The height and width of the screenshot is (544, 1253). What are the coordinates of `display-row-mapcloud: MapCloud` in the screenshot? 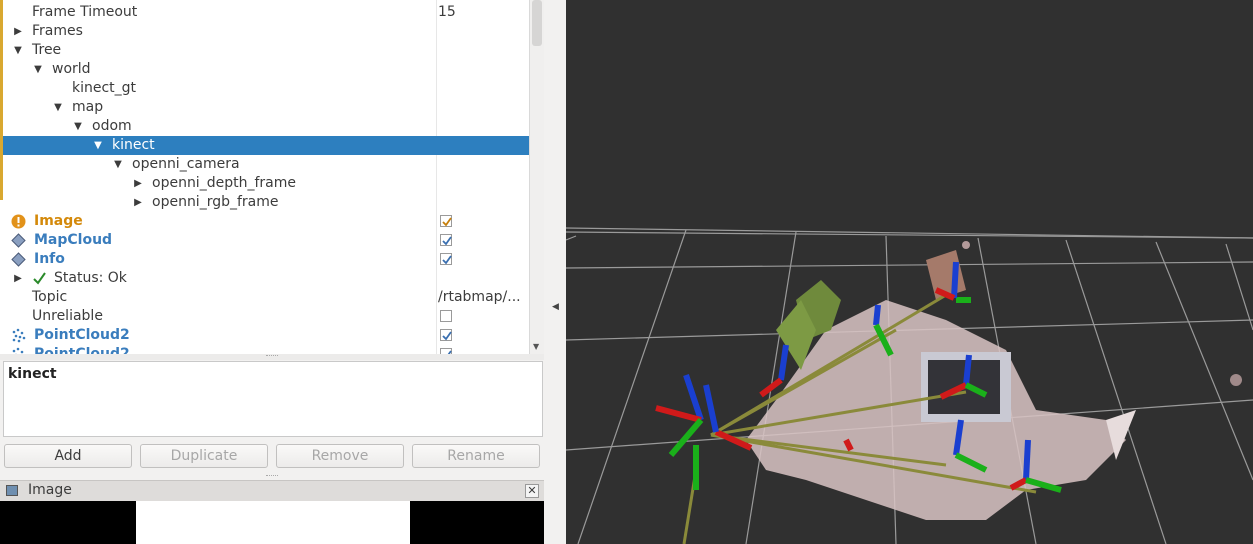 It's located at (266, 240).